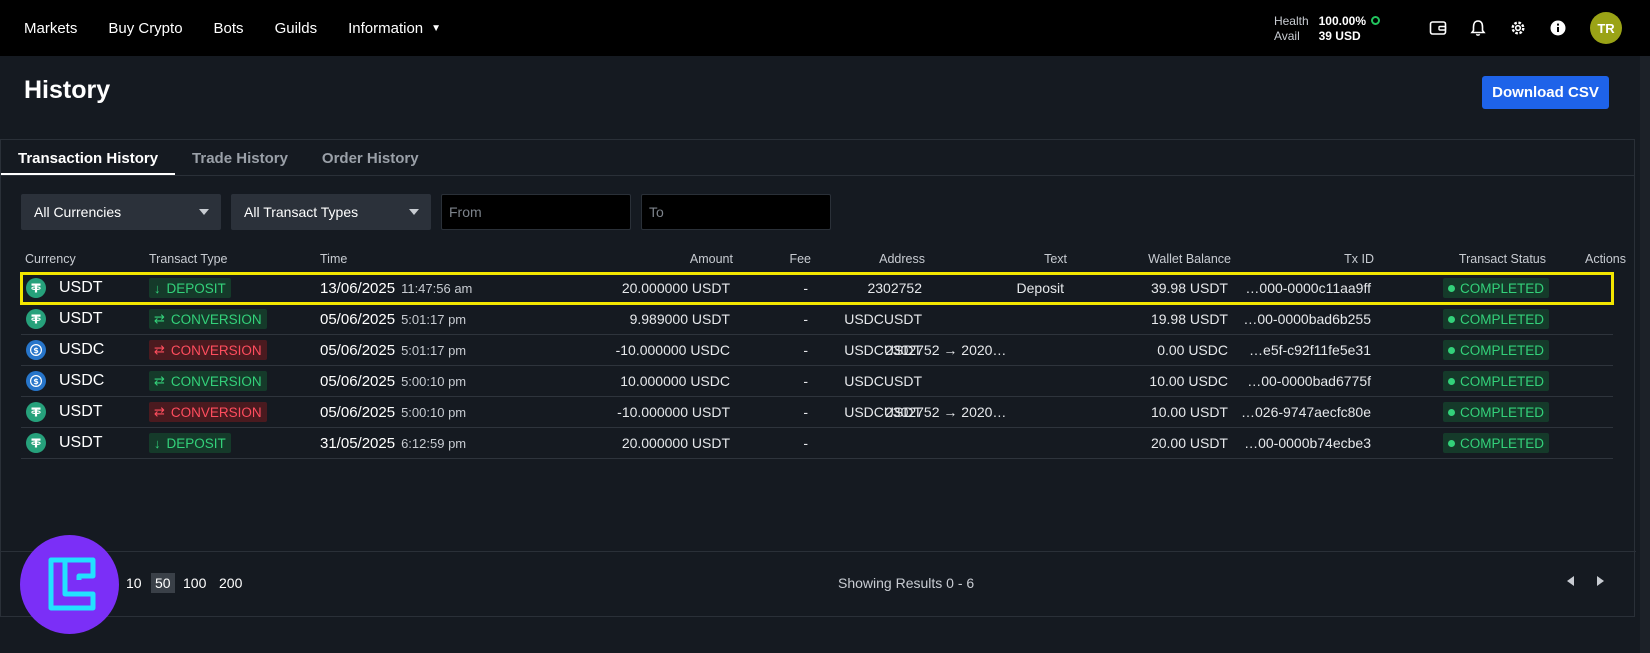  What do you see at coordinates (370, 157) in the screenshot?
I see `tab-order-history: Order History` at bounding box center [370, 157].